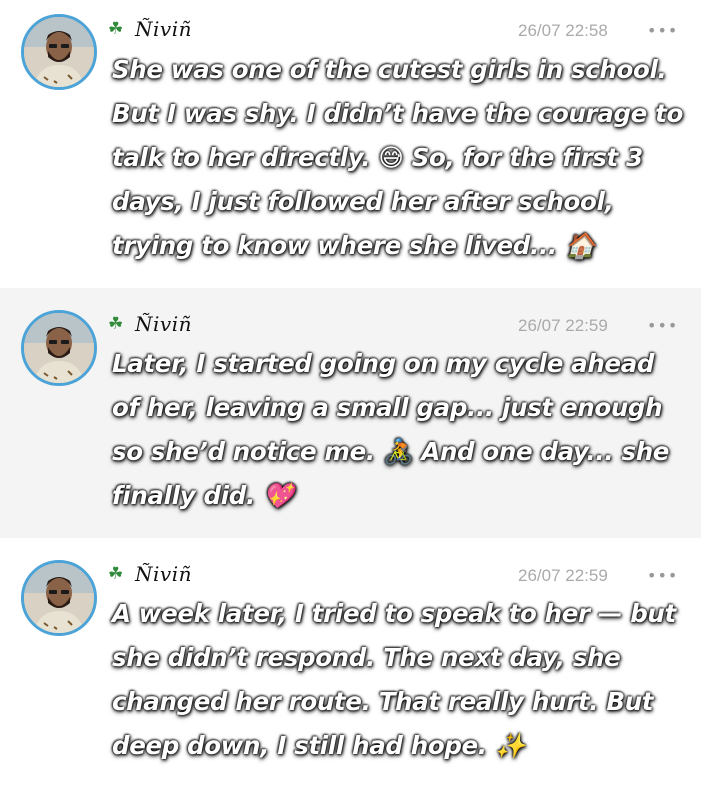 The image size is (701, 800). What do you see at coordinates (391, 451) in the screenshot?
I see `comment-line: so she’d notice me. 🚴 And one day... she` at bounding box center [391, 451].